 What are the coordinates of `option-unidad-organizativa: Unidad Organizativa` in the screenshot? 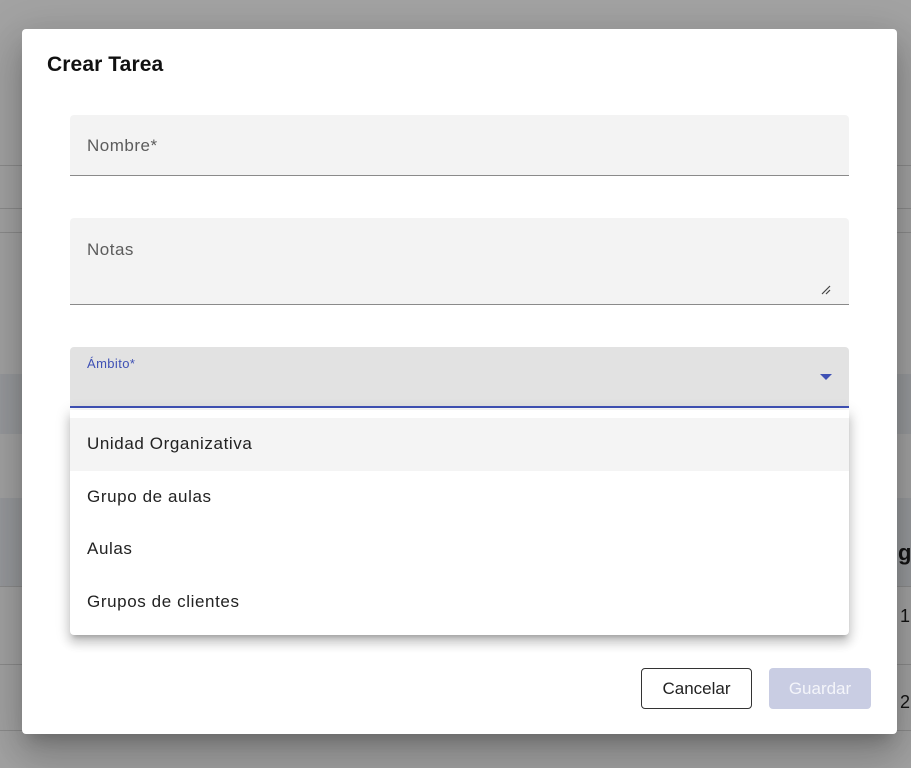 It's located at (459, 444).